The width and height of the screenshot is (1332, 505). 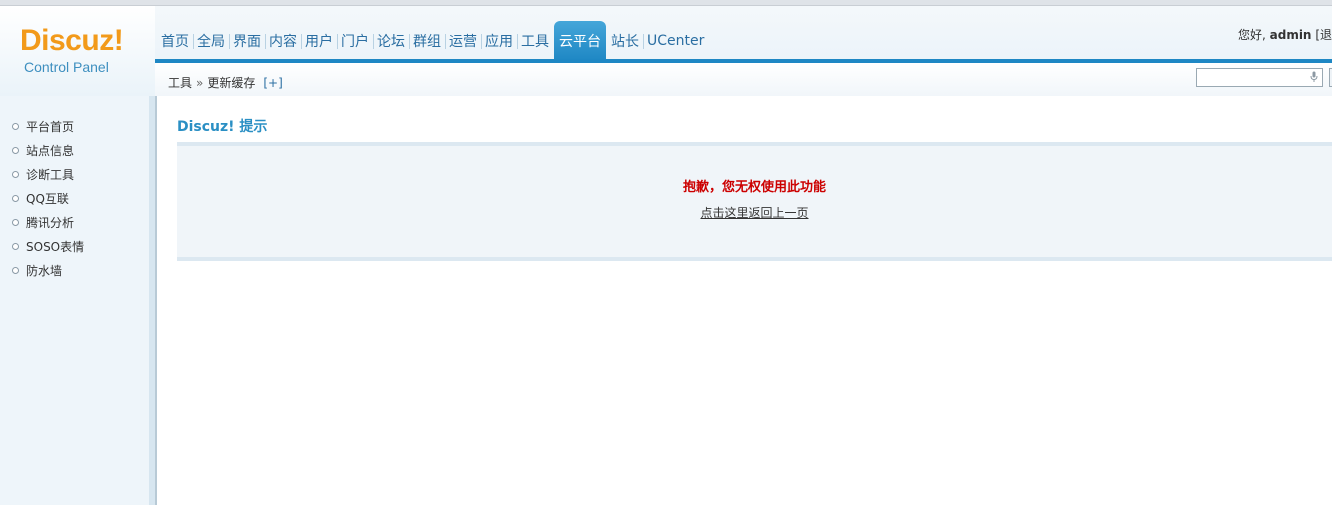 I want to click on sidebar-item-label: 站点信息, so click(x=50, y=150).